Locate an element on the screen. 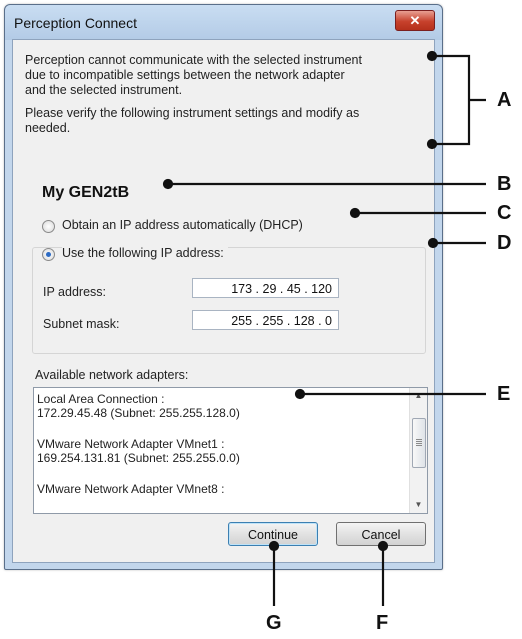 This screenshot has height=639, width=522. callout-f: F is located at coordinates (382, 623).